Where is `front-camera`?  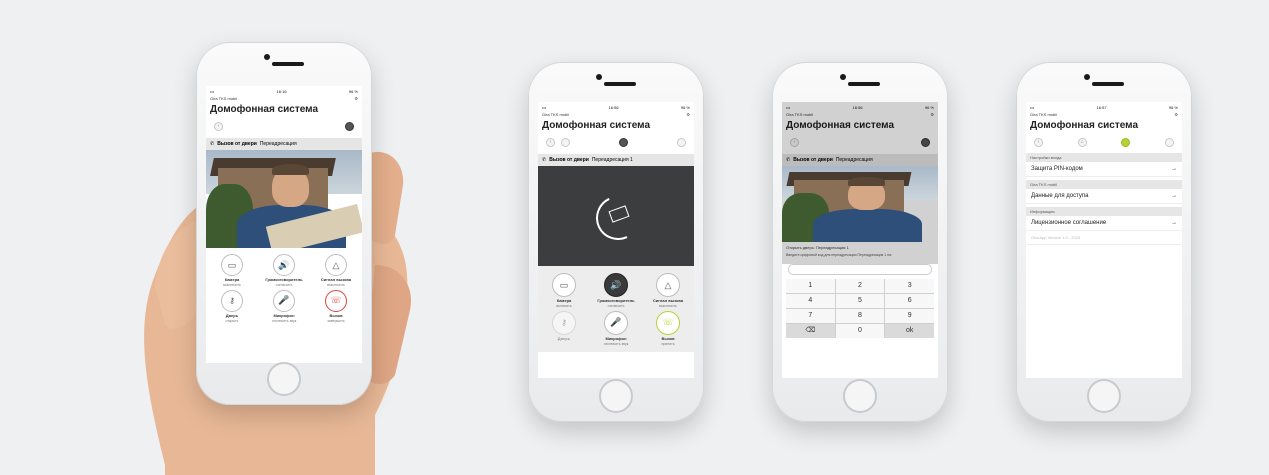 front-camera is located at coordinates (267, 57).